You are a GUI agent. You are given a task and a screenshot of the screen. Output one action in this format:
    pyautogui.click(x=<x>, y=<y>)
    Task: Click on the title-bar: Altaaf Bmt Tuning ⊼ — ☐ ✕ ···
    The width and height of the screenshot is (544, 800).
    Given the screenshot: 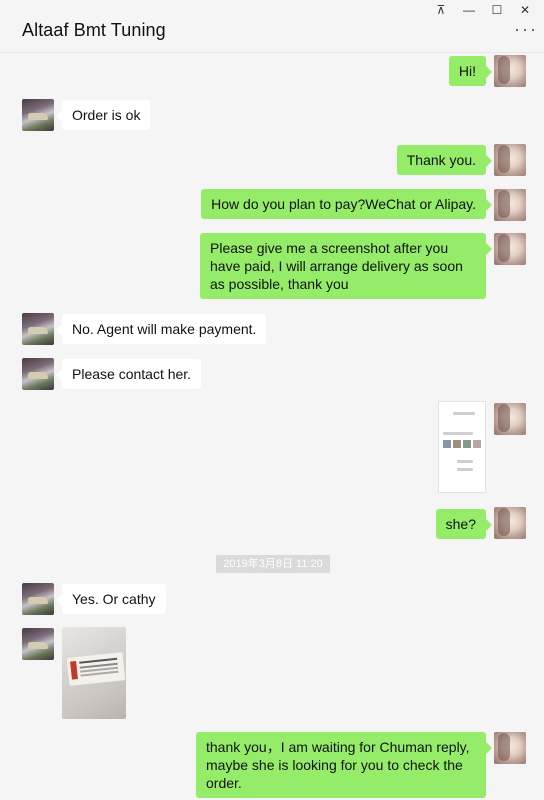 What is the action you would take?
    pyautogui.click(x=272, y=26)
    